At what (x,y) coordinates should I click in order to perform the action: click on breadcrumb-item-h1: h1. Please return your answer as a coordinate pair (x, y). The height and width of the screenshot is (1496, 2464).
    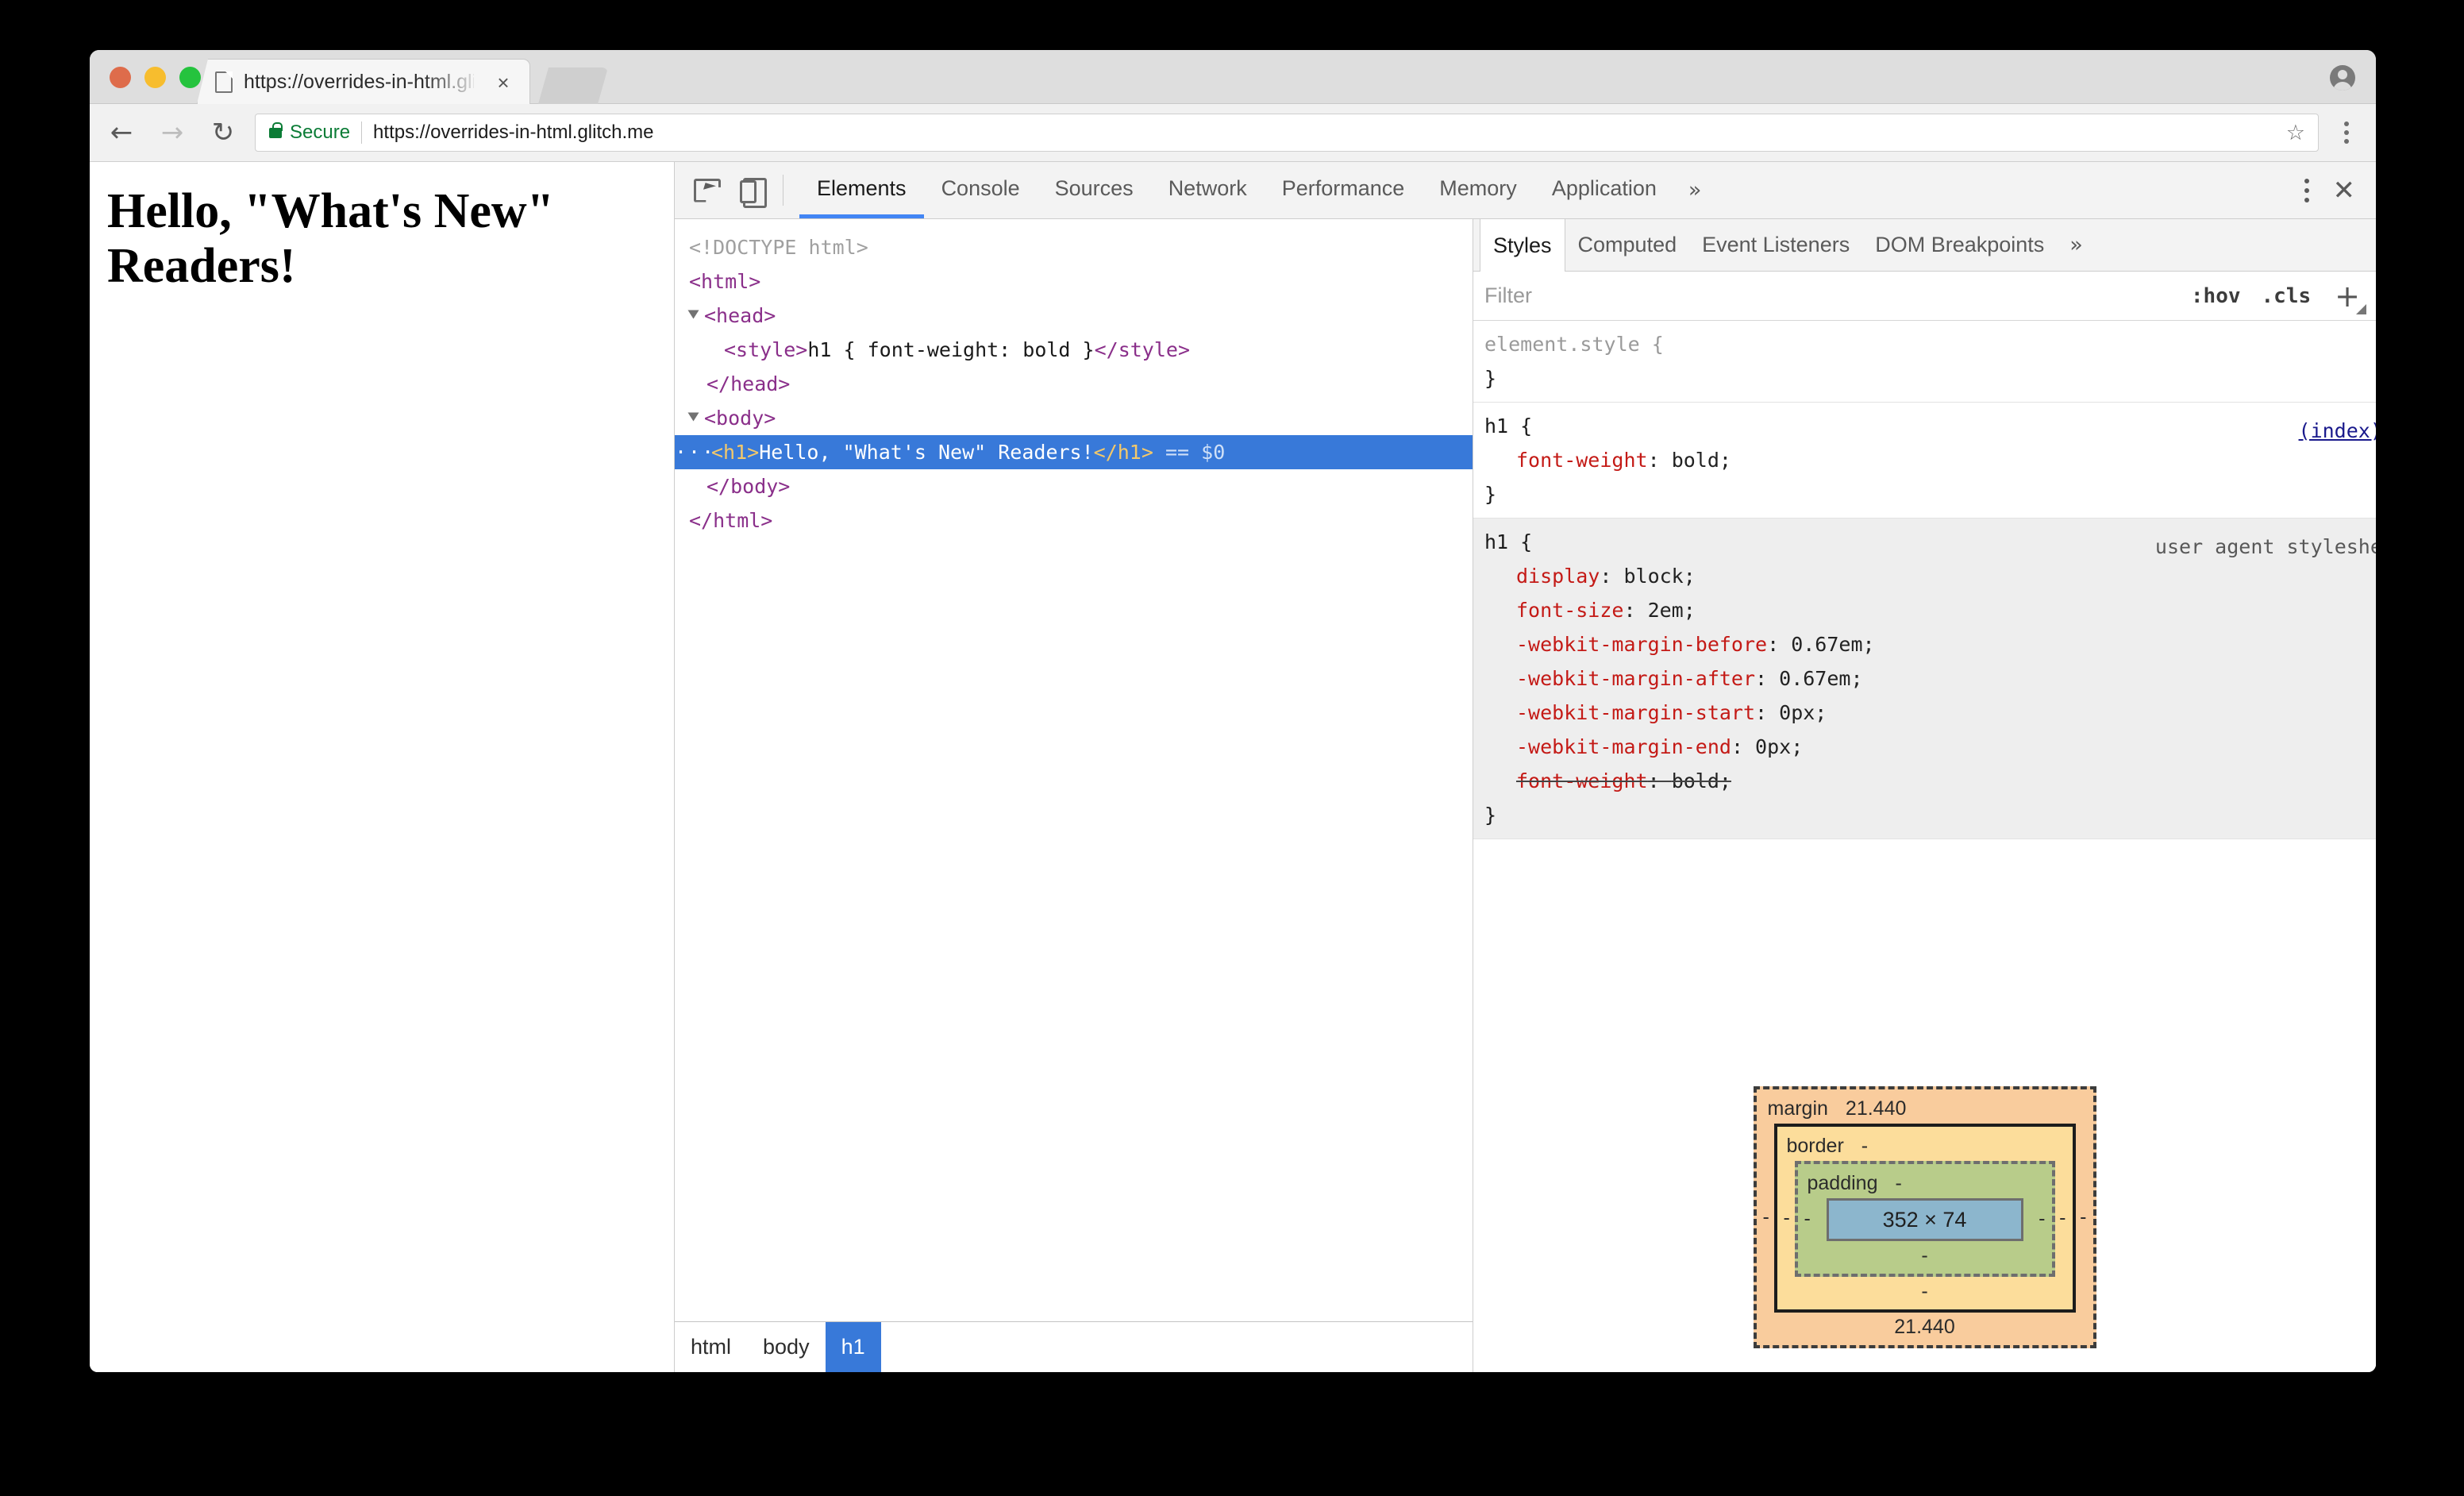
    Looking at the image, I should click on (853, 1347).